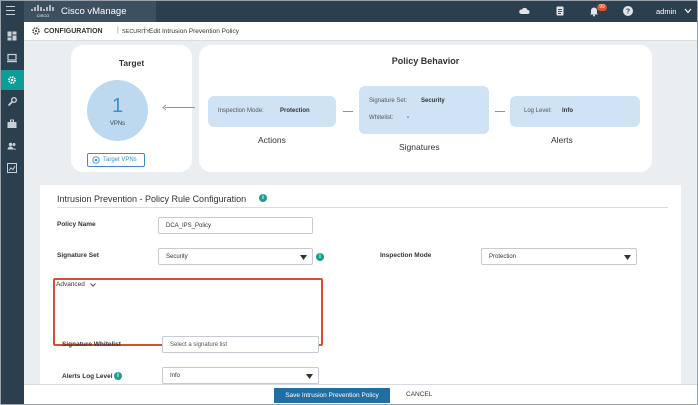 The height and width of the screenshot is (405, 698). I want to click on brand: CISCO Cisco vManage, so click(90, 11).